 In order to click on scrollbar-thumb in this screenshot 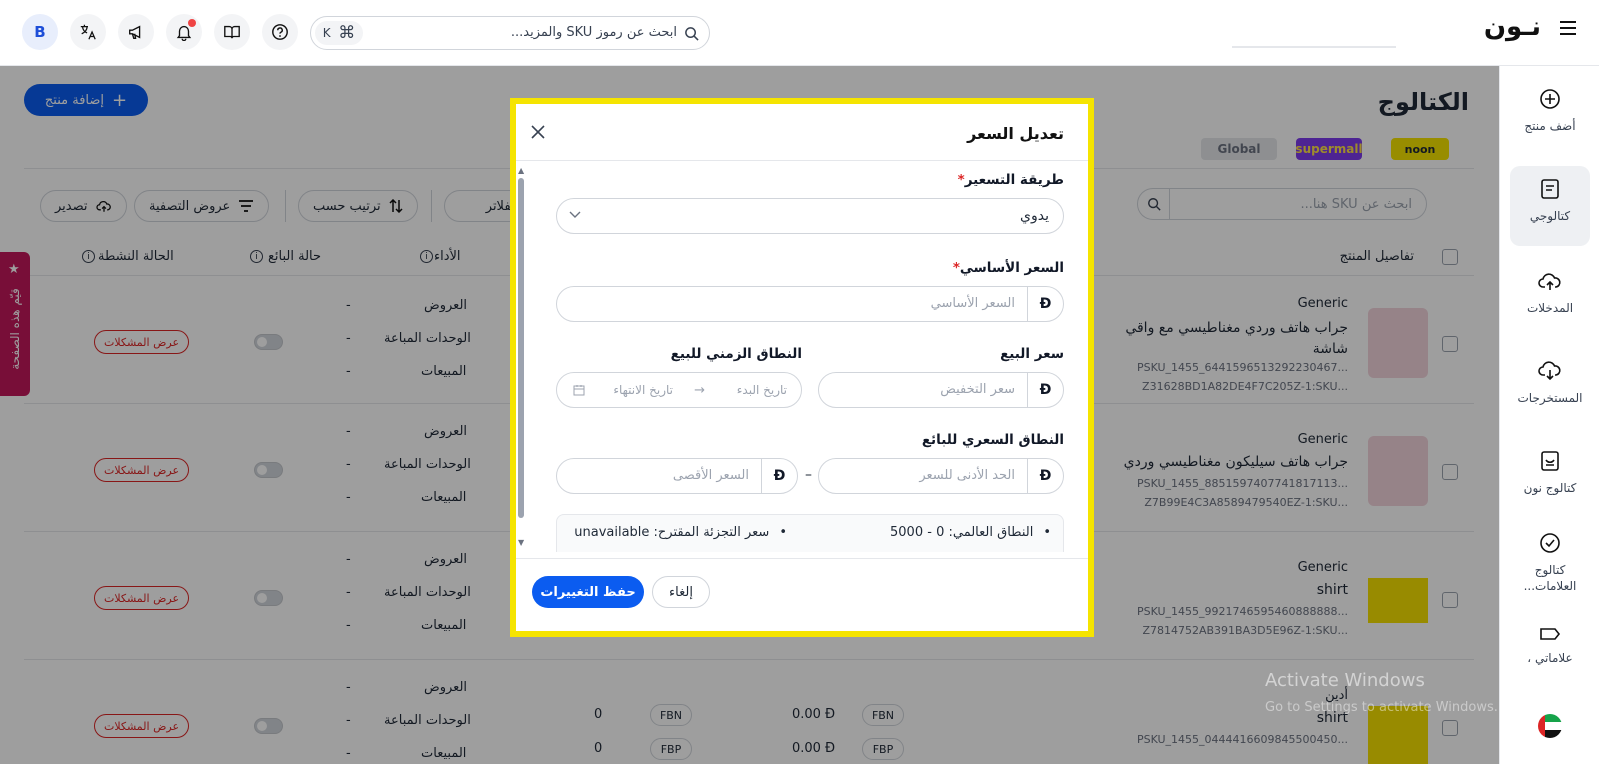, I will do `click(521, 348)`.